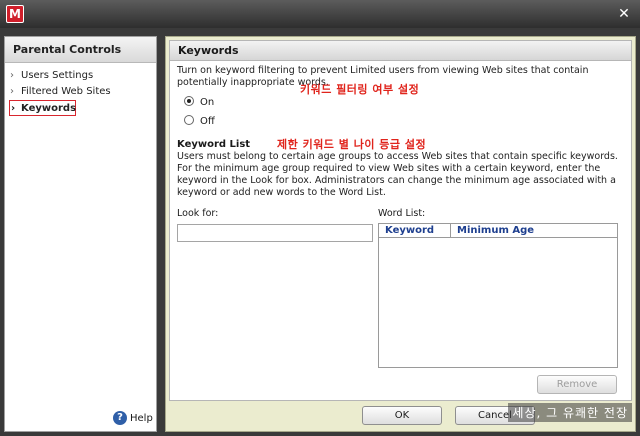  Describe the element at coordinates (352, 144) in the screenshot. I see `annotation-age-rating: 제한 키워드 별 나이 등급 설정` at that location.